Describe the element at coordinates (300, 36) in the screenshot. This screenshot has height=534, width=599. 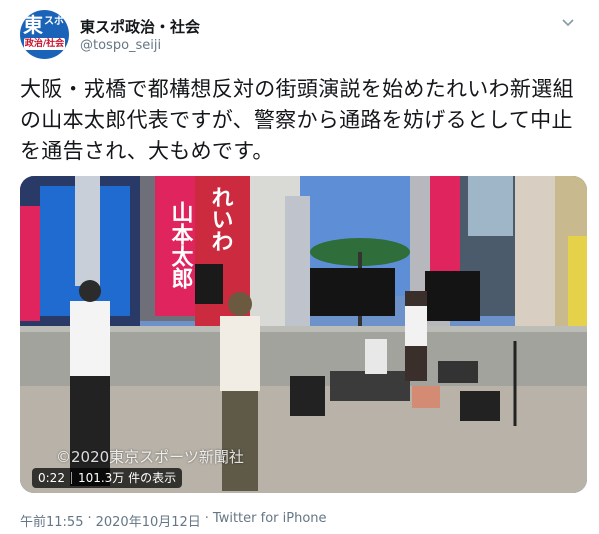
I see `tweet-header: 東 スポ 政治/社会 東スポ政治・社会 @tospo_seiji` at that location.